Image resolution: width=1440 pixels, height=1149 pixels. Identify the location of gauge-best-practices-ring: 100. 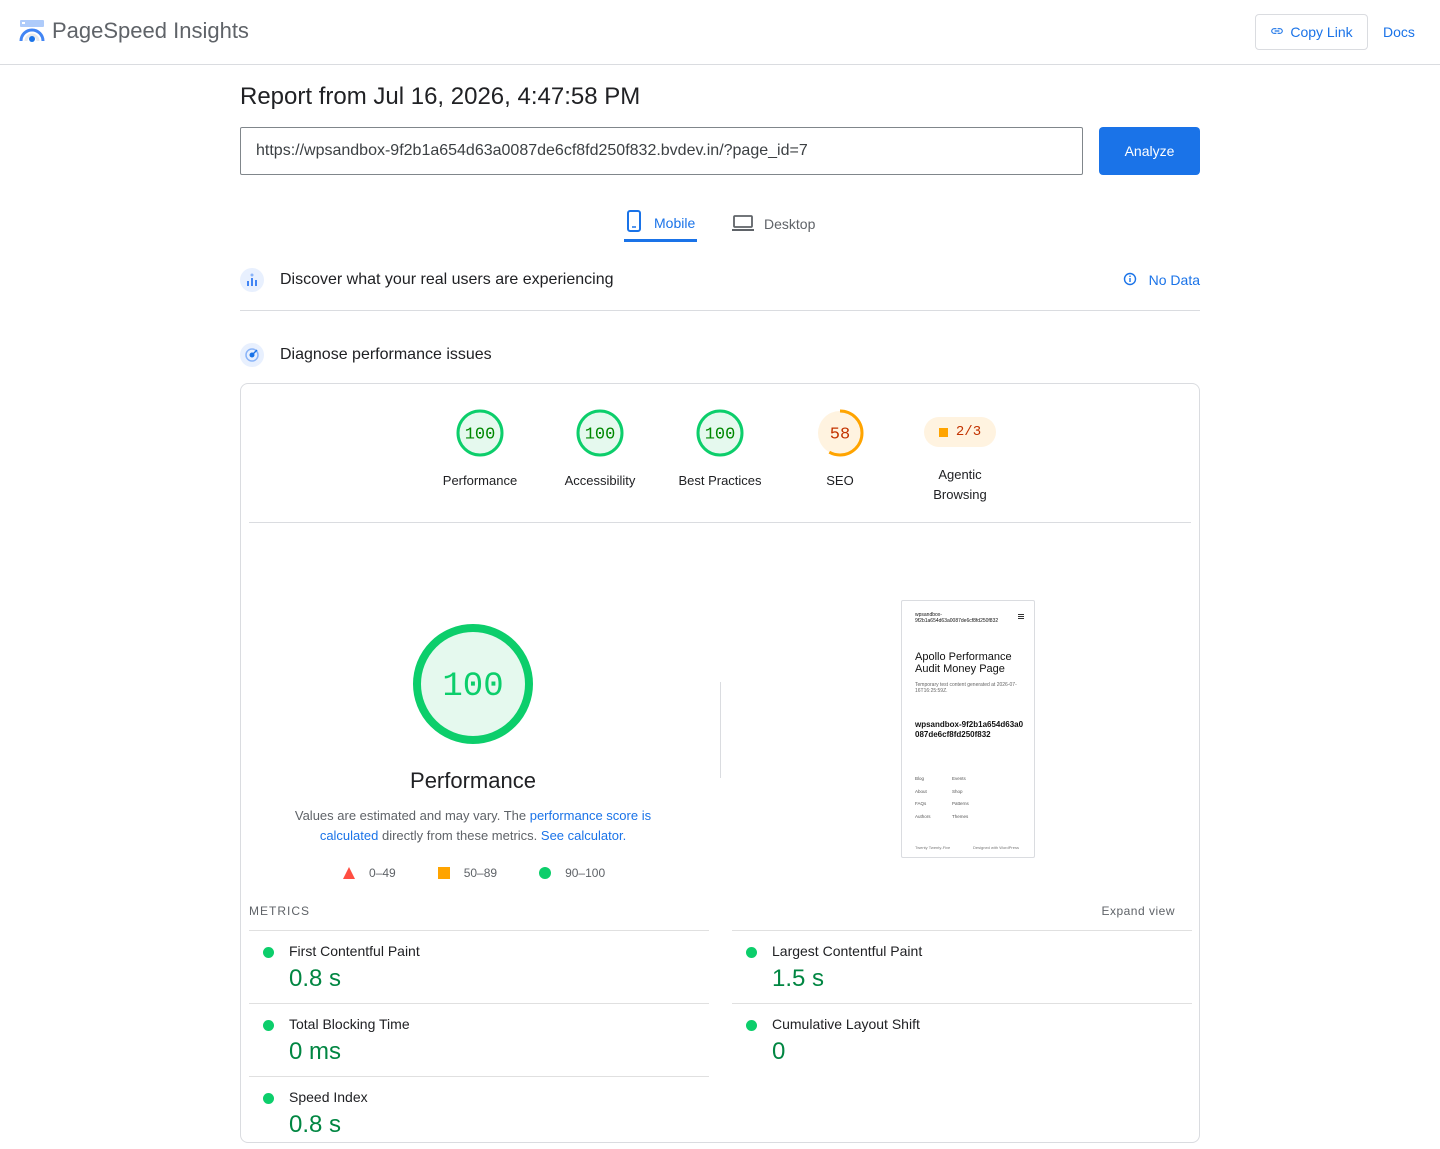
(720, 433).